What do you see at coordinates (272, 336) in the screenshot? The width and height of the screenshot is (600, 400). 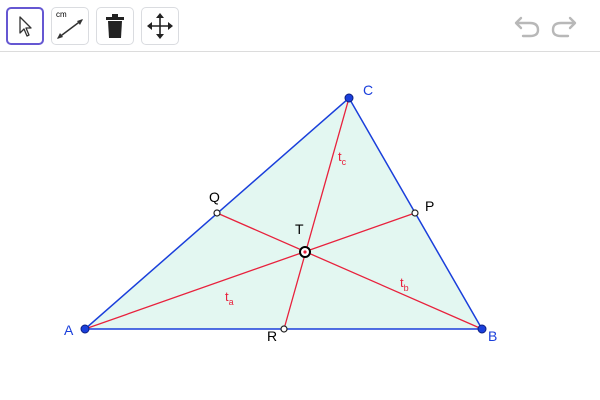 I see `label-r: R` at bounding box center [272, 336].